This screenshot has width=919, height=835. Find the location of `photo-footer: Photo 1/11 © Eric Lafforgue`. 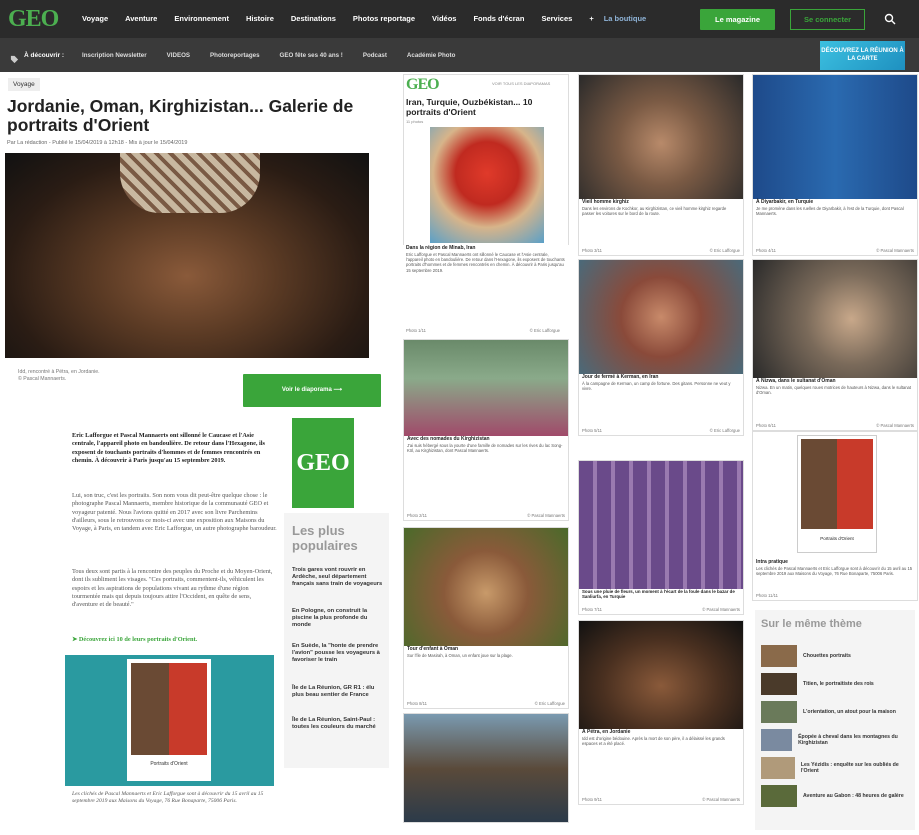

photo-footer: Photo 1/11 © Eric Lafforgue is located at coordinates (483, 330).